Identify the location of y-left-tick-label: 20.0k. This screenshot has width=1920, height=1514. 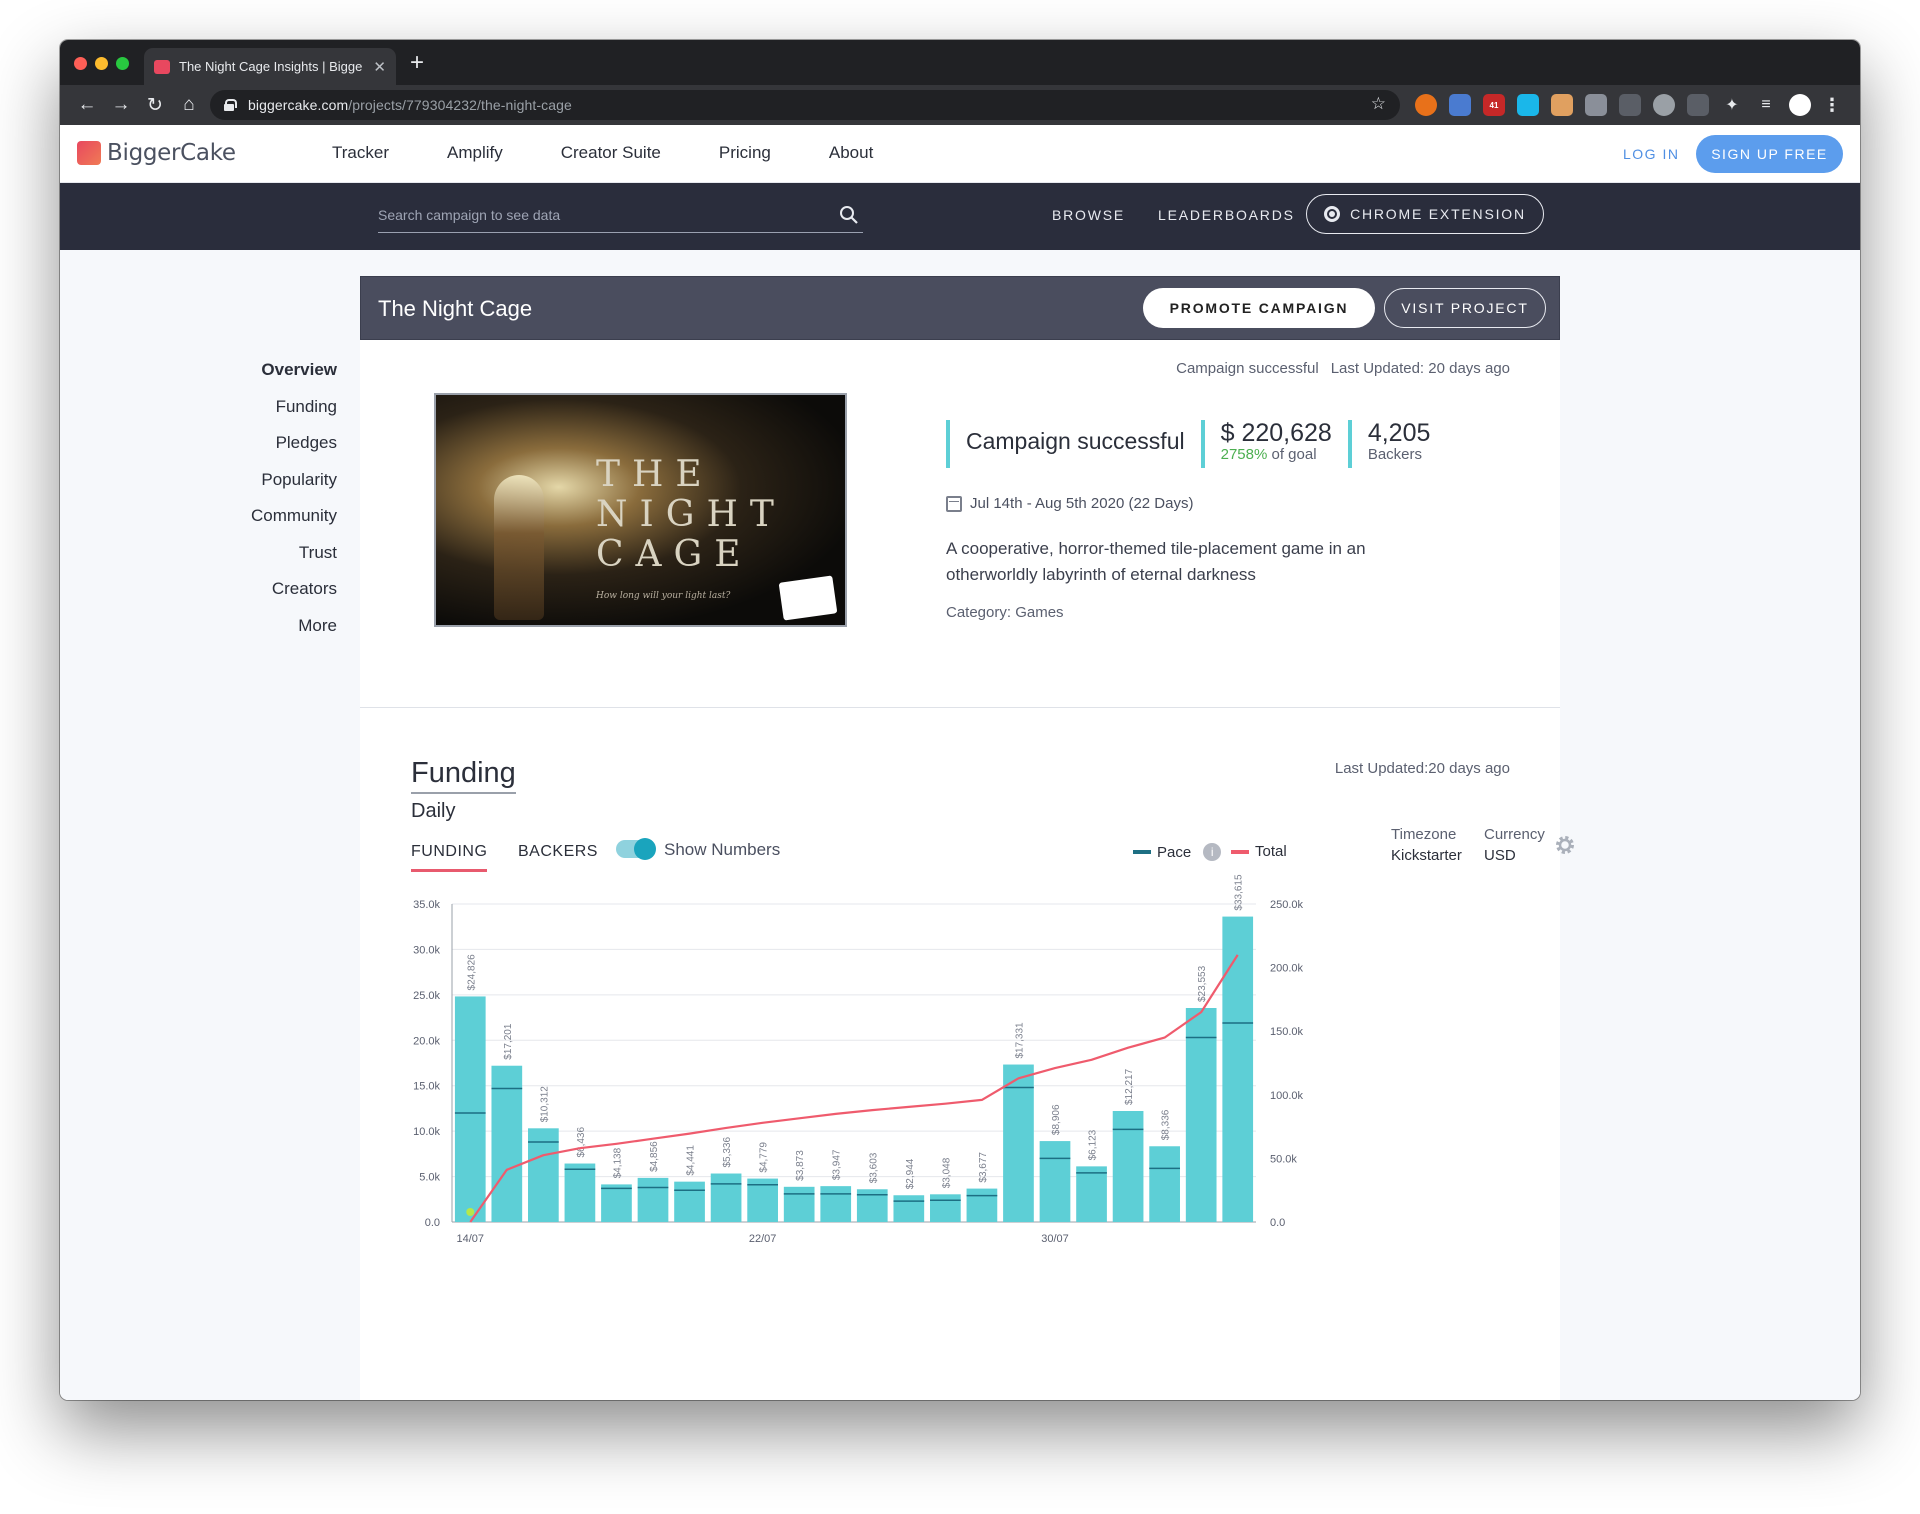
(426, 1041).